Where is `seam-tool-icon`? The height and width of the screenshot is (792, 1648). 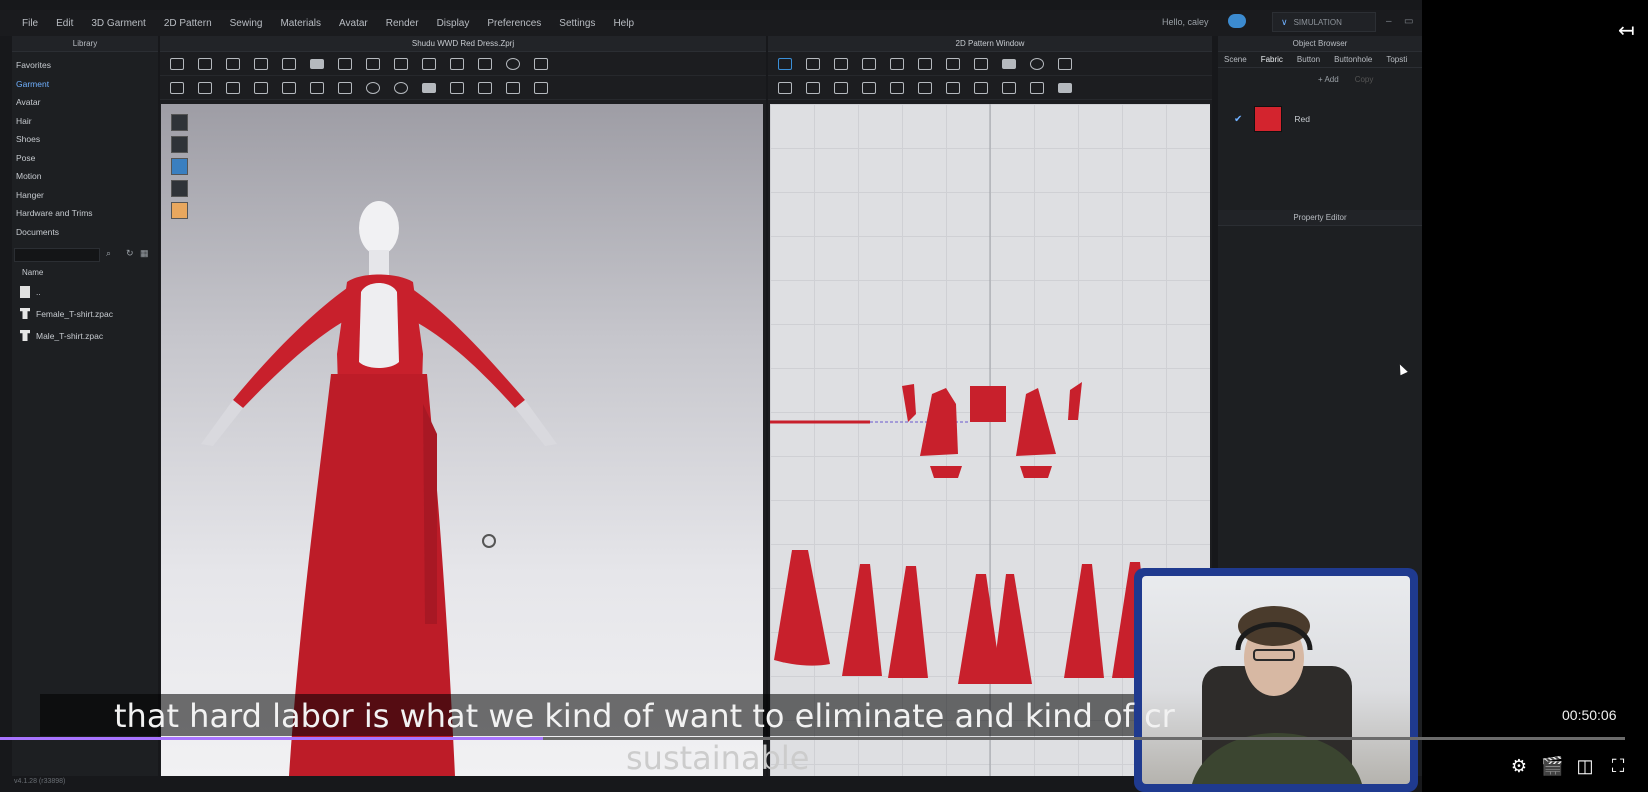
seam-tool-icon is located at coordinates (205, 87).